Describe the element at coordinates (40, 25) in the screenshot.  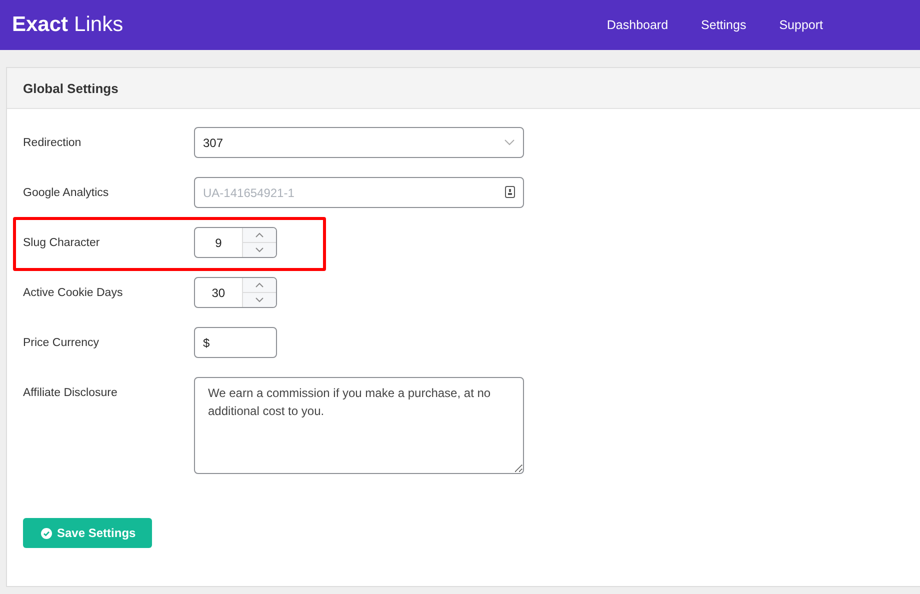
I see `logo-text: Exact` at that location.